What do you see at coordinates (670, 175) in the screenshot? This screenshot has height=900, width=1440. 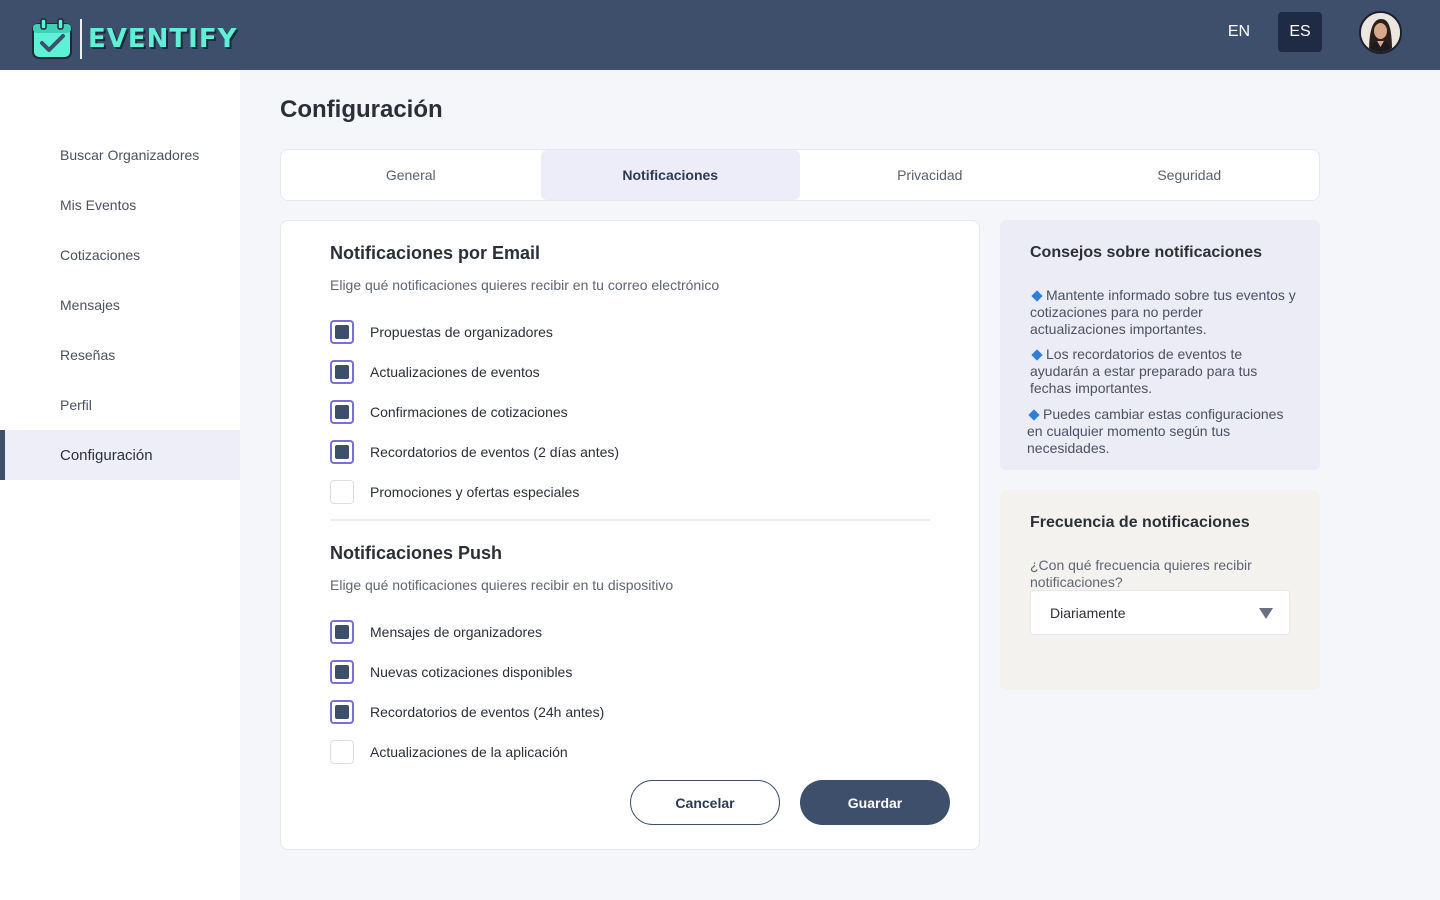 I see `tab-notificaciones: Notificaciones` at bounding box center [670, 175].